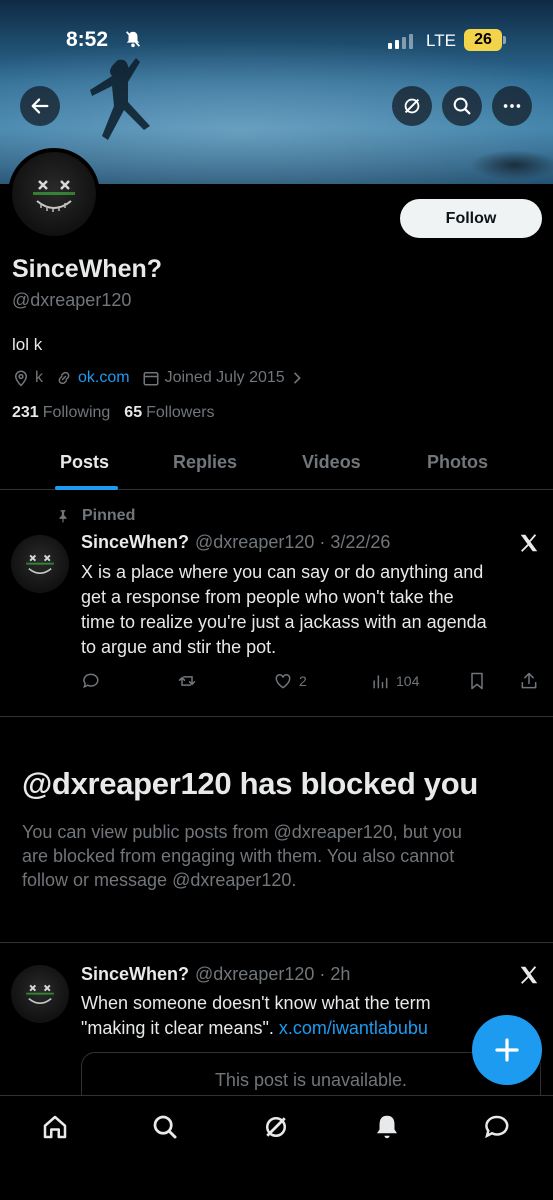 The height and width of the screenshot is (1200, 553). I want to click on banner-debris, so click(511, 165).